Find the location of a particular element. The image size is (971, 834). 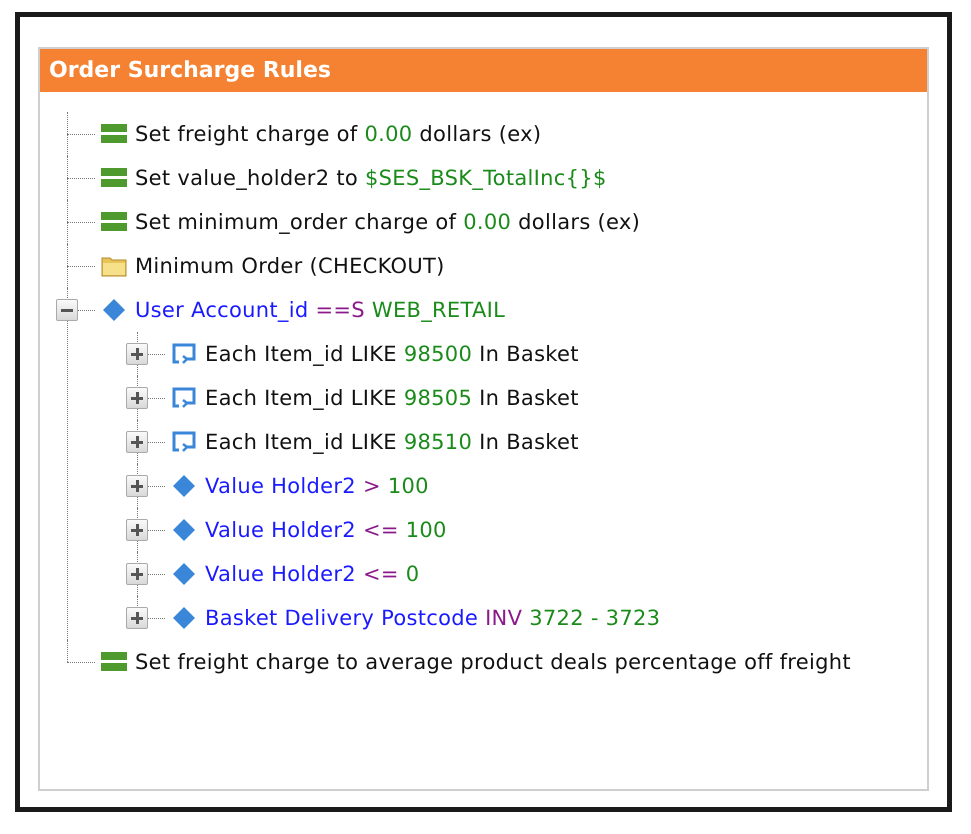

rule-label: Set value_holder2 to $SES_BSK_TotalInc{}$ is located at coordinates (371, 178).